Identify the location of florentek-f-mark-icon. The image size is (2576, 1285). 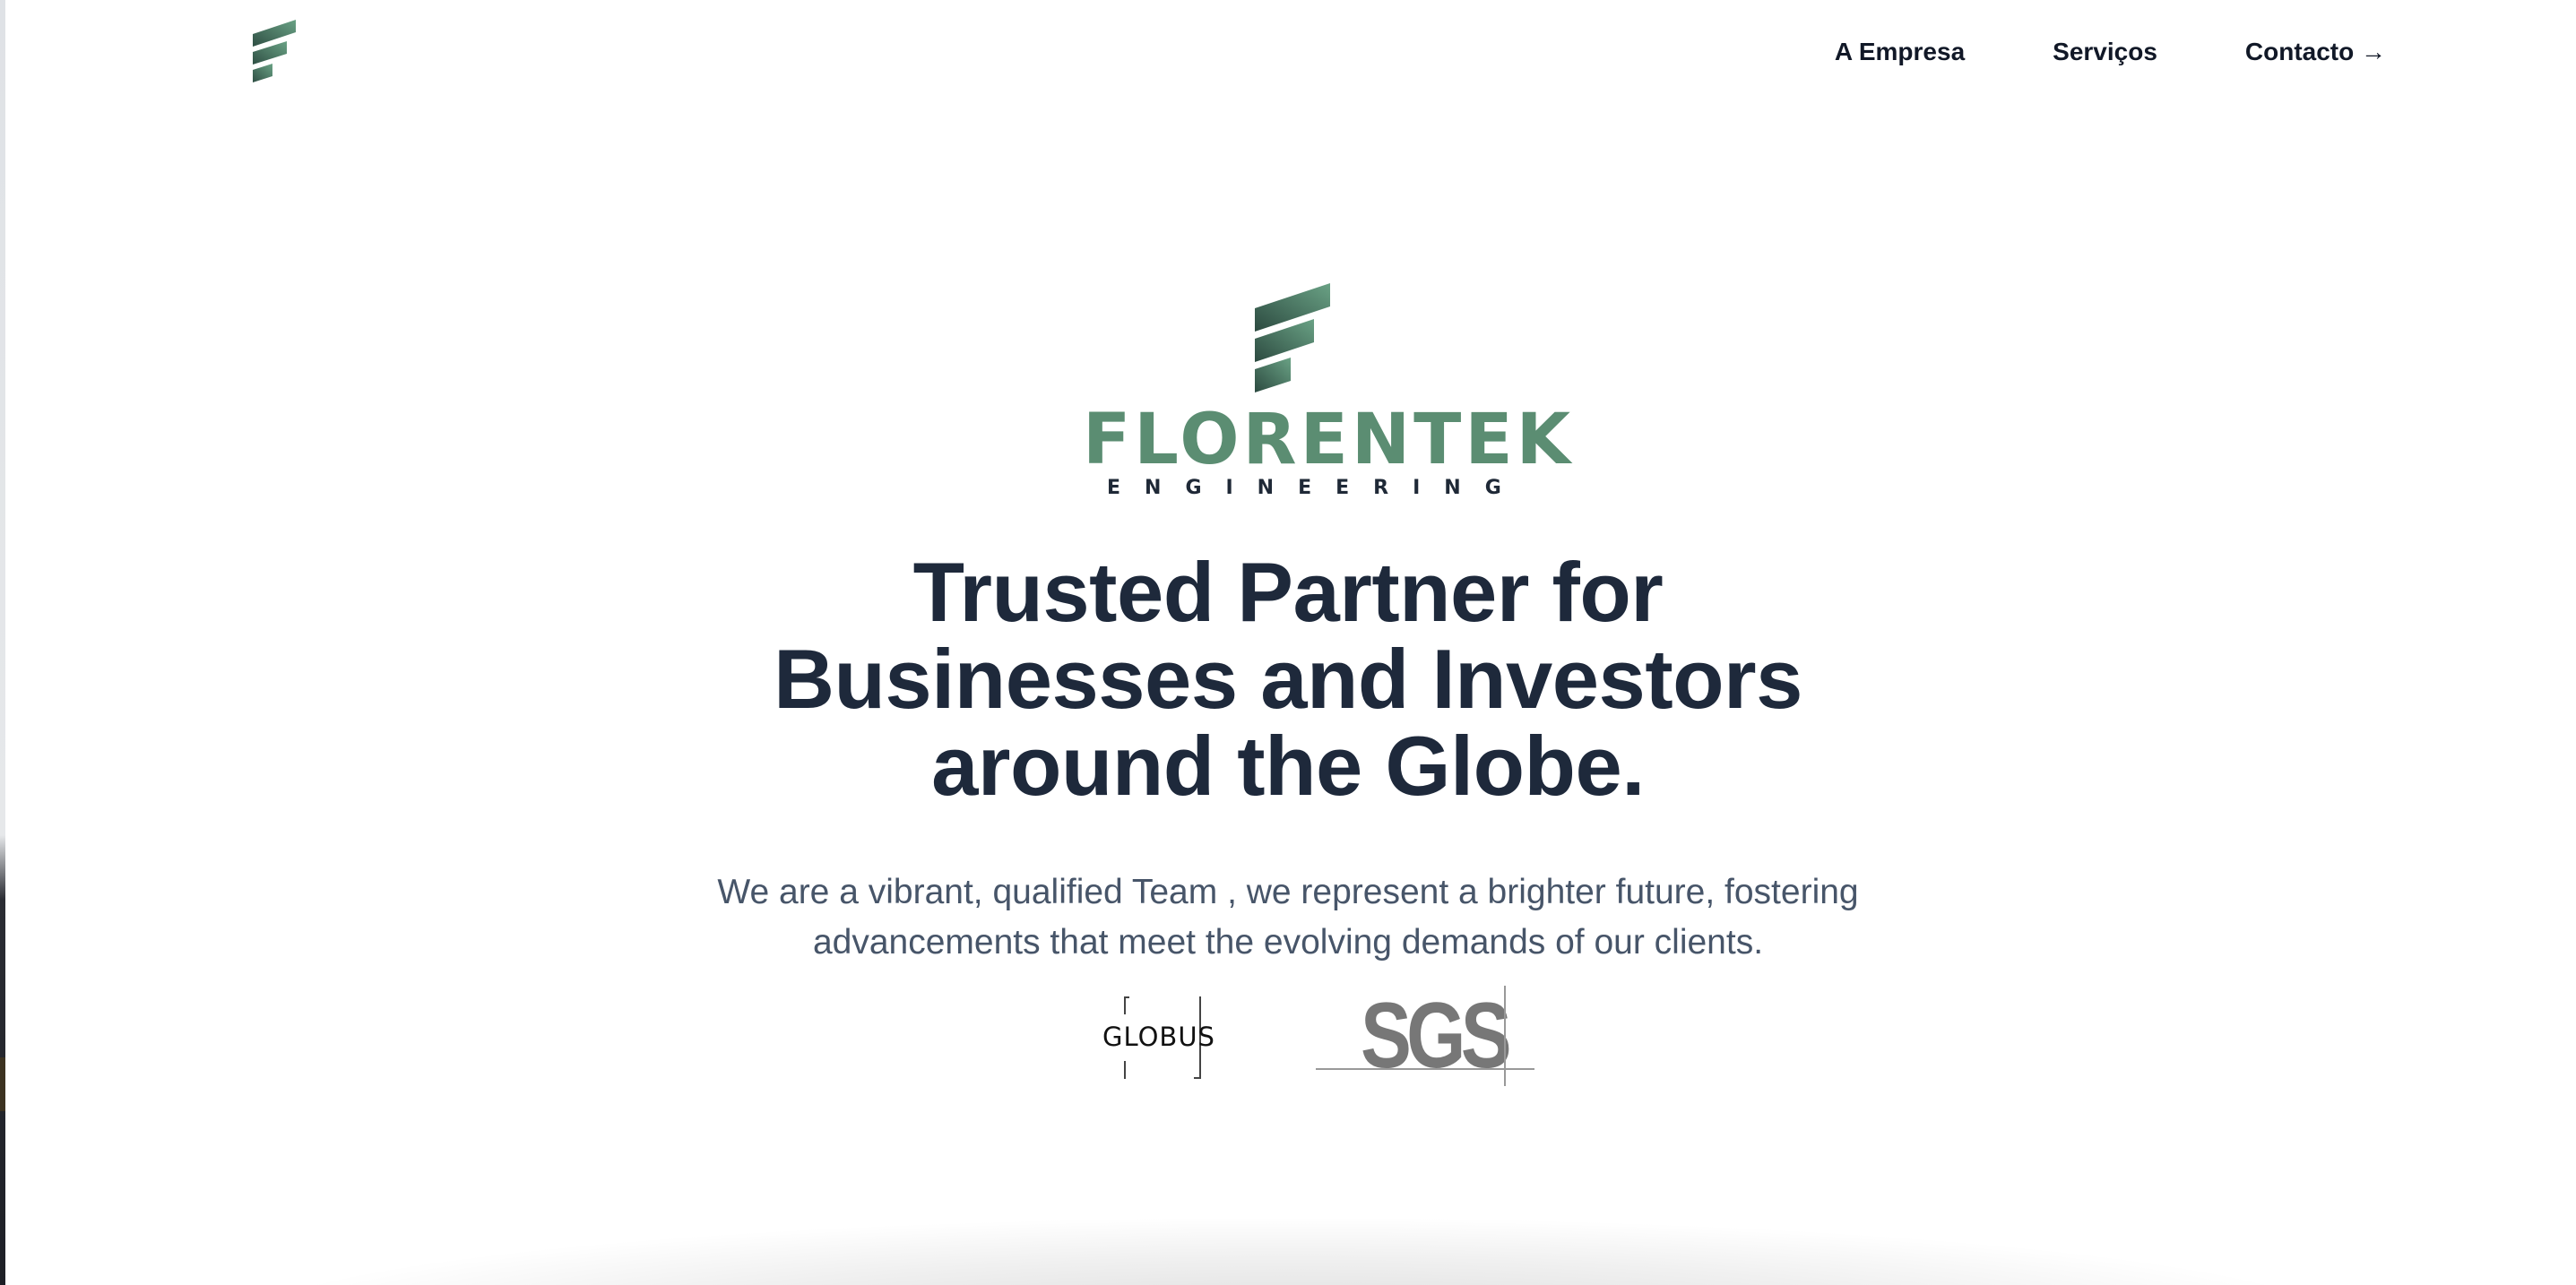
(274, 54).